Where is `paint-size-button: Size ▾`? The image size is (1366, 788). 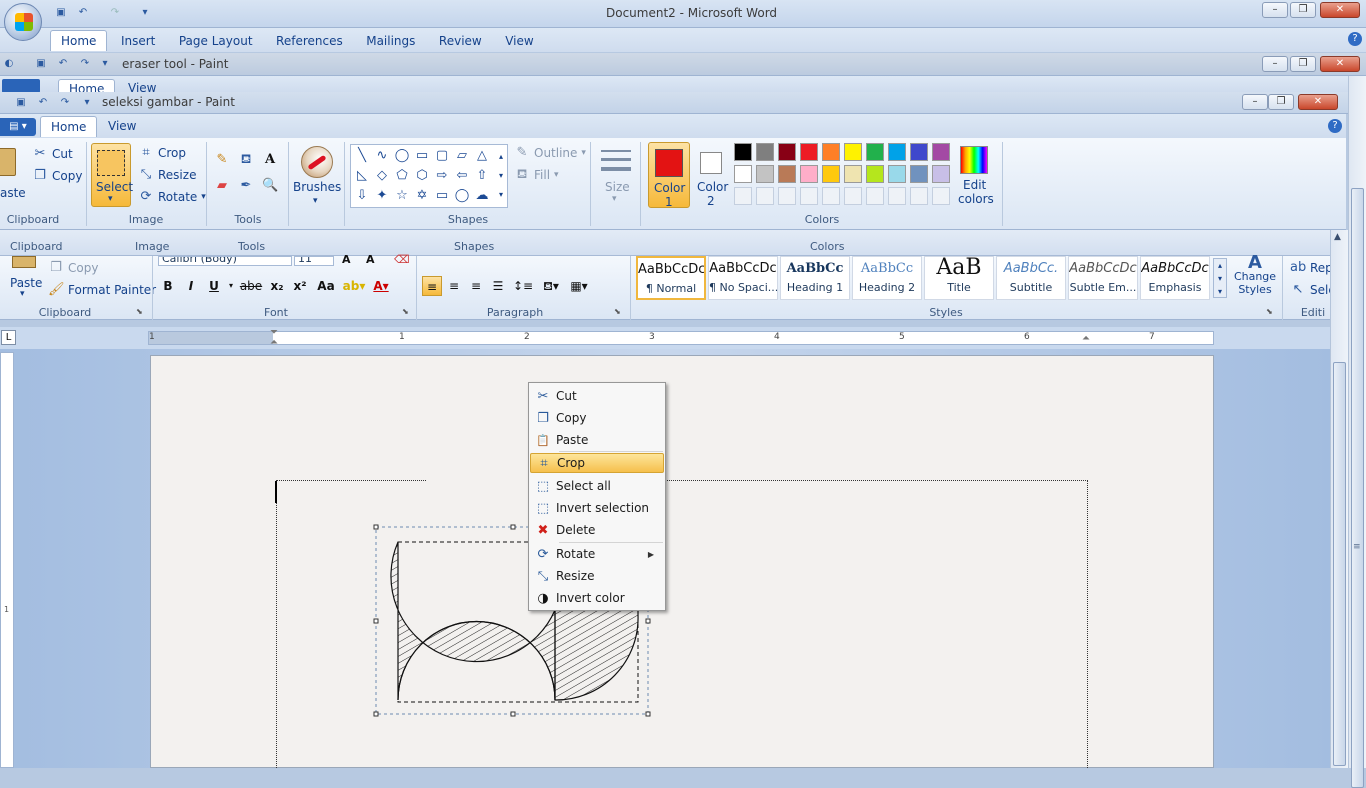
paint-size-button: Size ▾ is located at coordinates (616, 176).